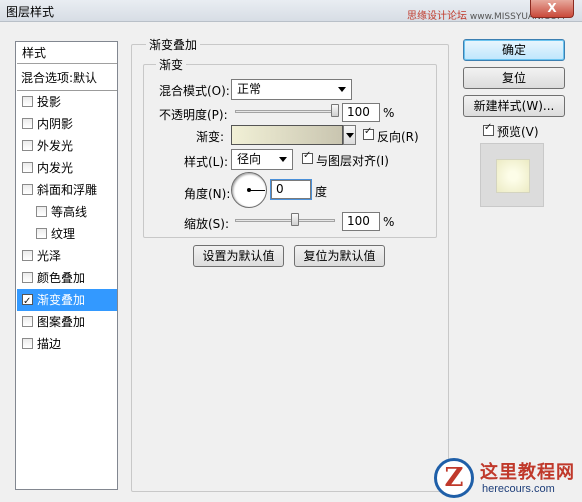 The height and width of the screenshot is (502, 582). What do you see at coordinates (67, 256) in the screenshot?
I see `style-item-satin: 光泽` at bounding box center [67, 256].